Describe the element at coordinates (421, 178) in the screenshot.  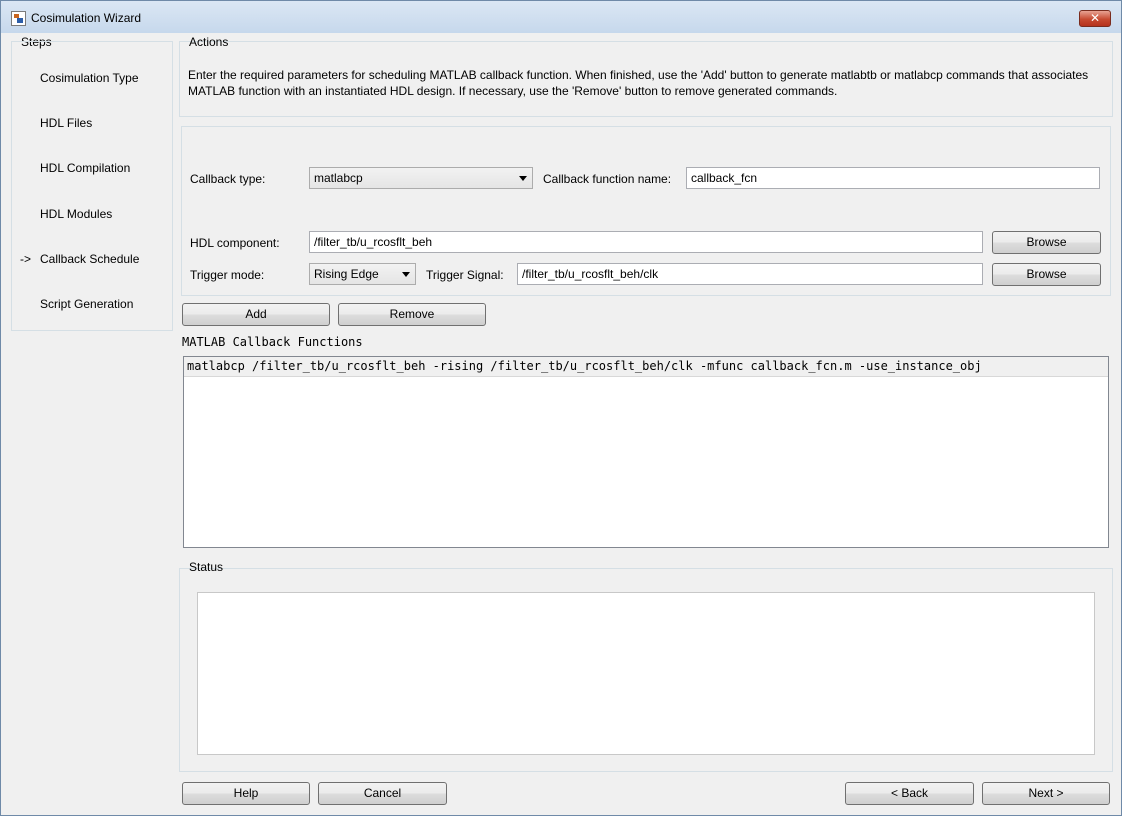
I see `callback-type-select: matlabcp` at that location.